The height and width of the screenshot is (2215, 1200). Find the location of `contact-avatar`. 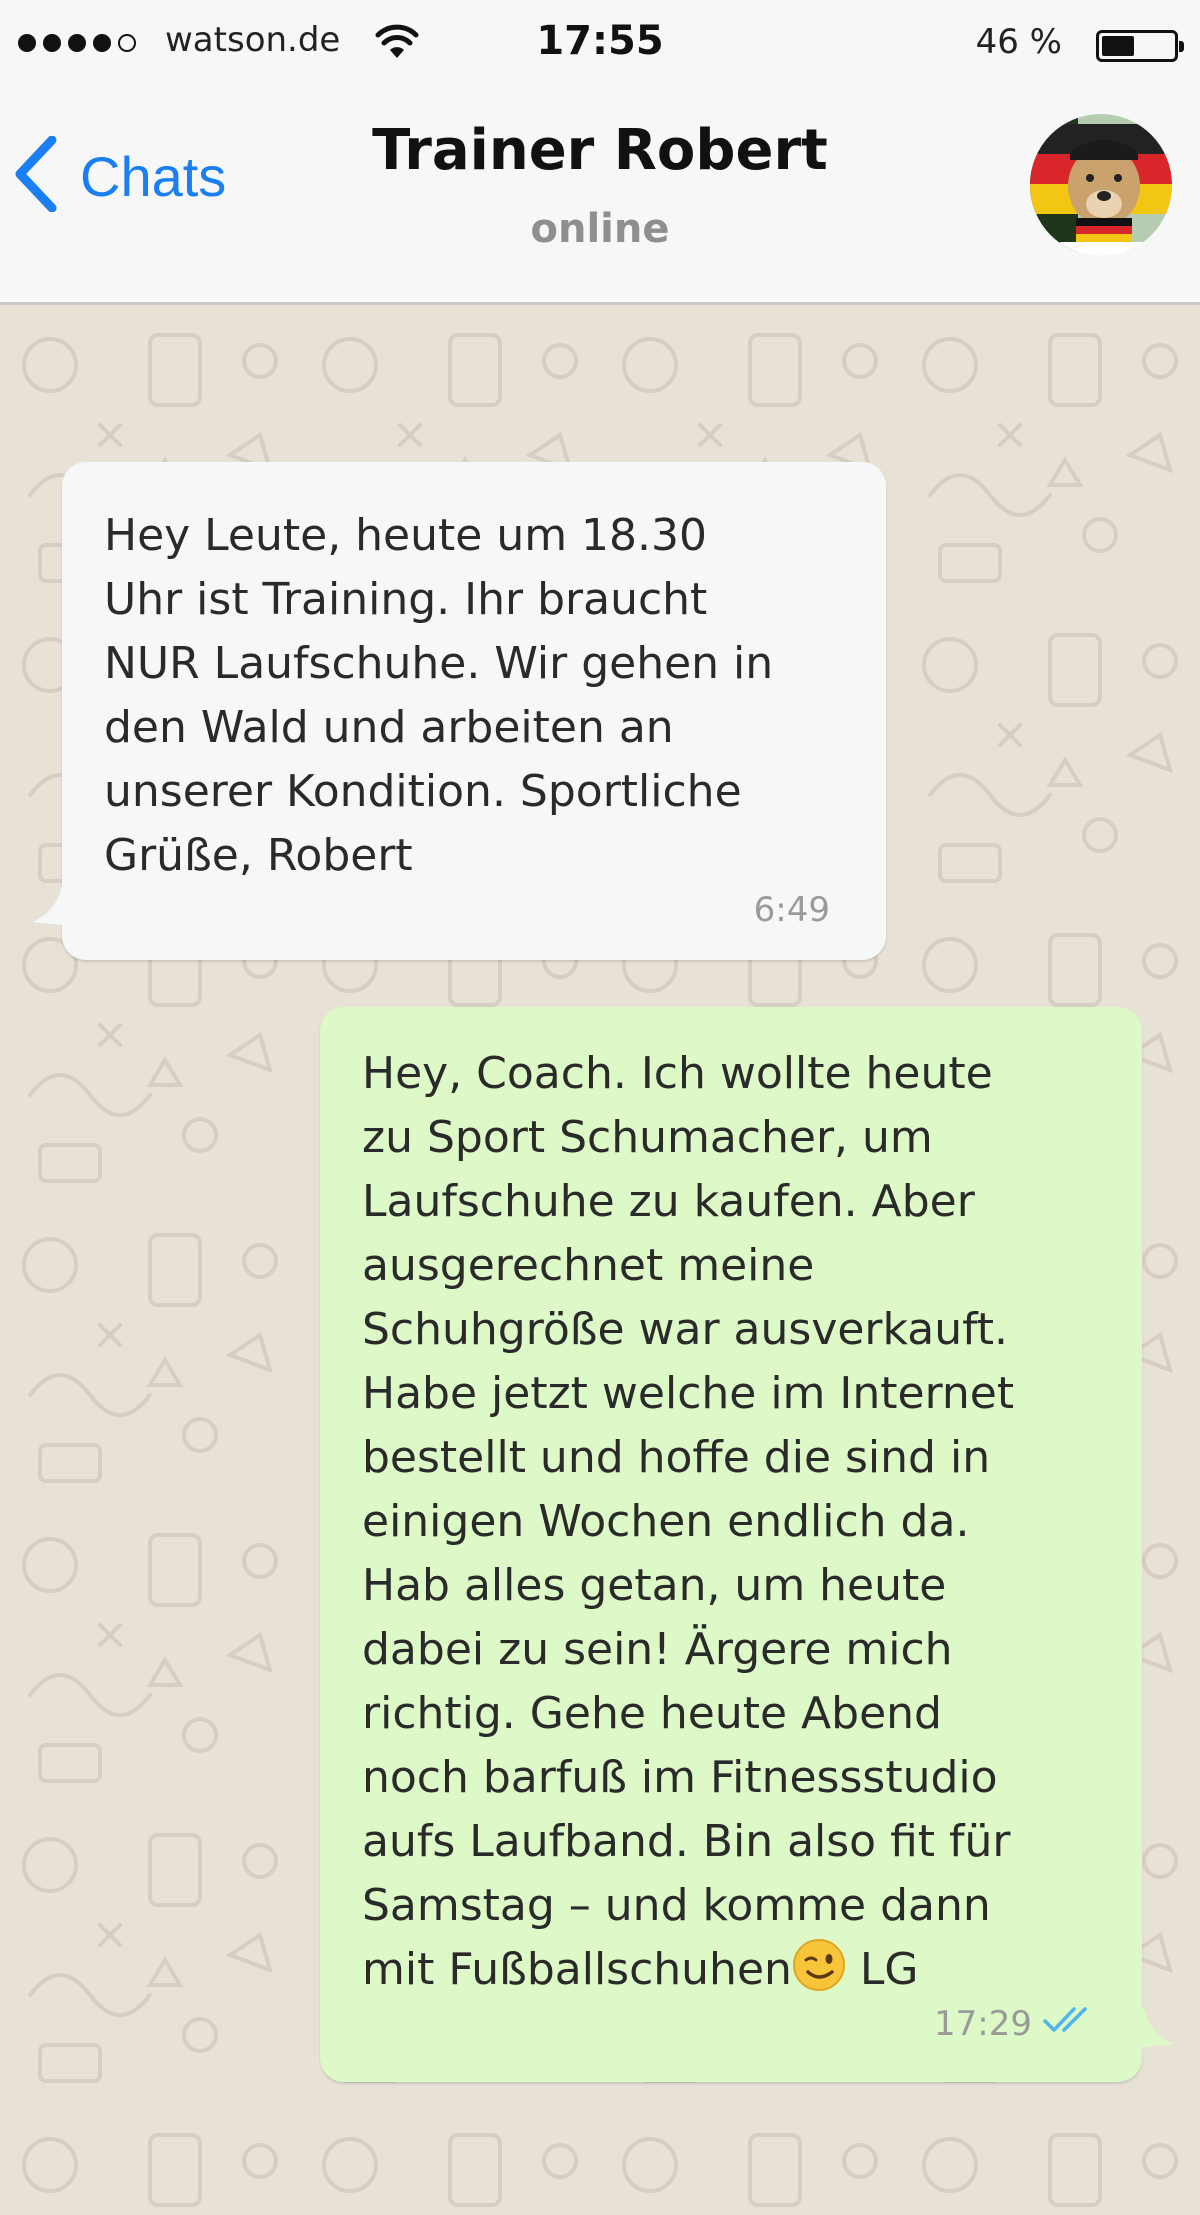

contact-avatar is located at coordinates (1101, 185).